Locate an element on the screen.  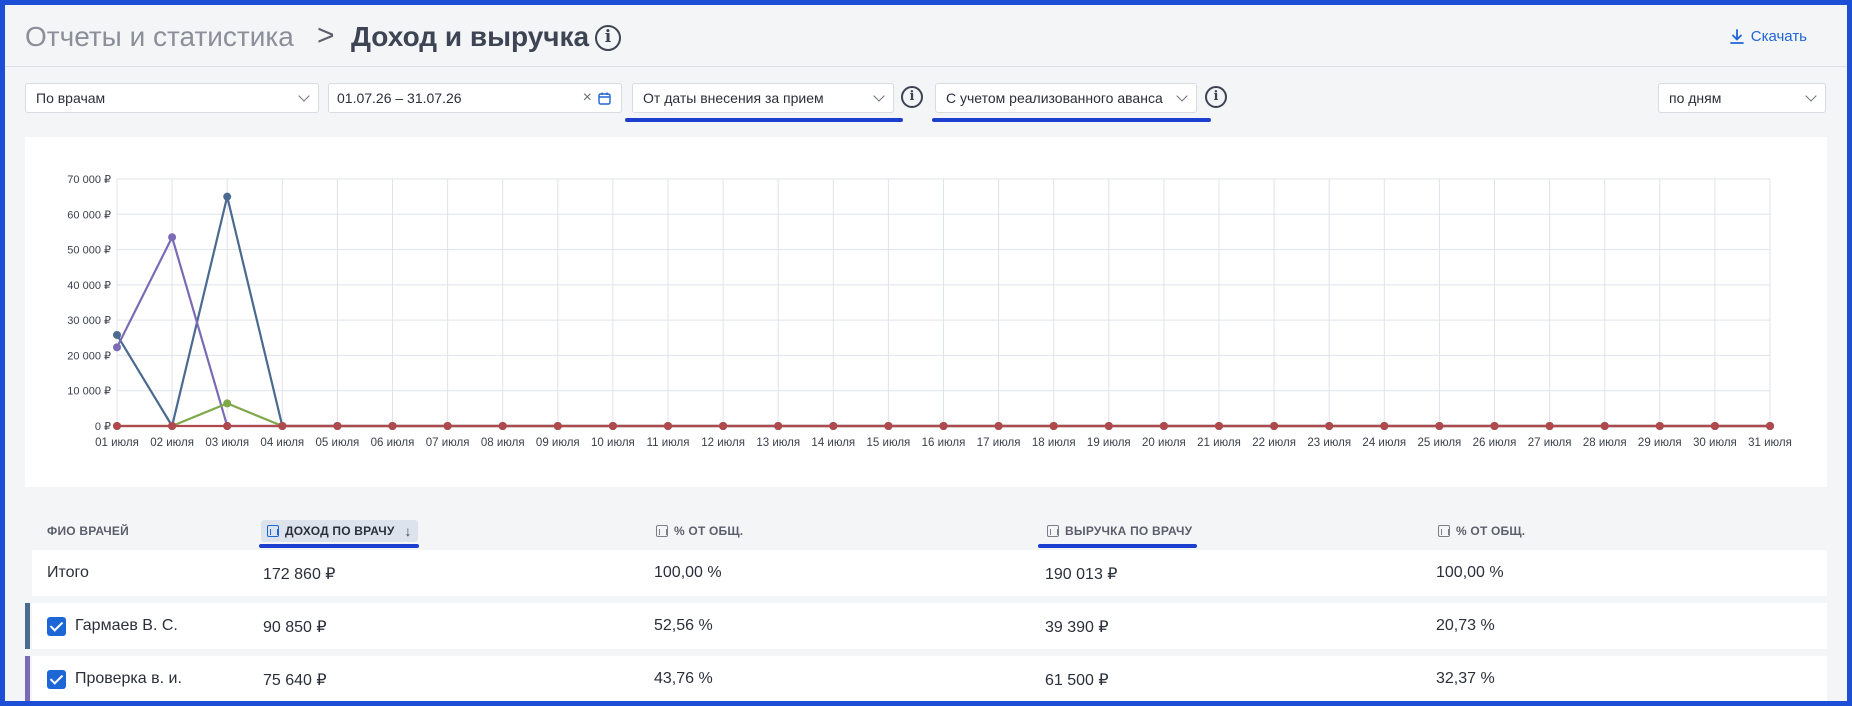
x-tick-label: 31 июля is located at coordinates (1770, 443).